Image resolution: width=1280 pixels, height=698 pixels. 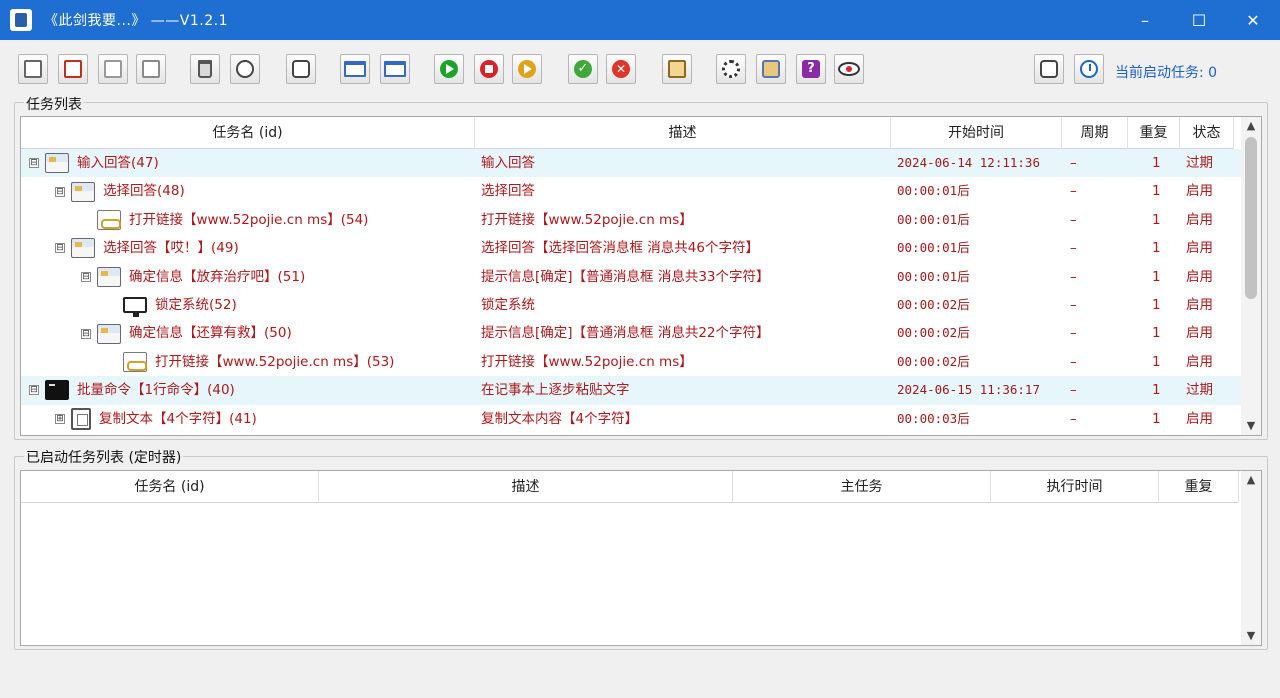 I want to click on new-task-button, so click(x=33, y=69).